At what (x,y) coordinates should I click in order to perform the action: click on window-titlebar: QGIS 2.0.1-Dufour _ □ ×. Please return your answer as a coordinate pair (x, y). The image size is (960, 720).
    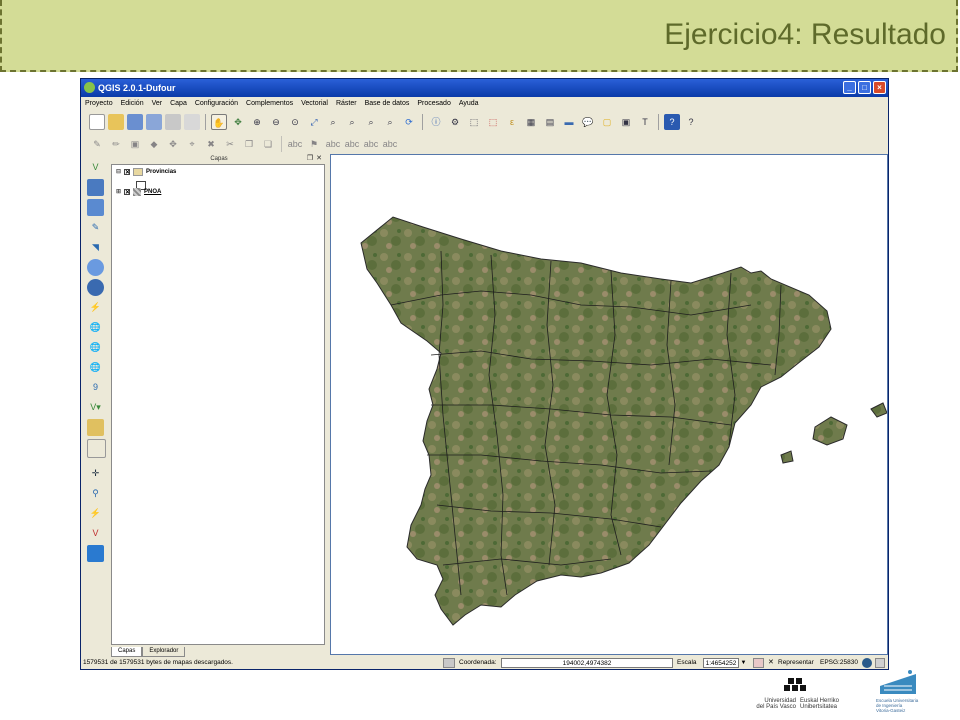
    Looking at the image, I should click on (484, 88).